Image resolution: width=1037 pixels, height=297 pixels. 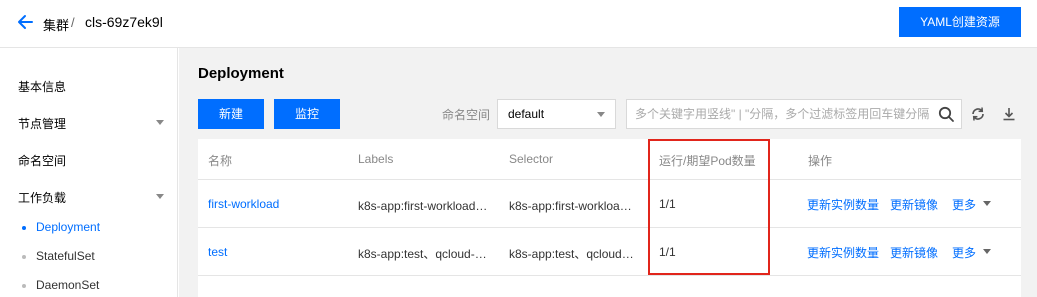 I want to click on search-box, so click(x=794, y=114).